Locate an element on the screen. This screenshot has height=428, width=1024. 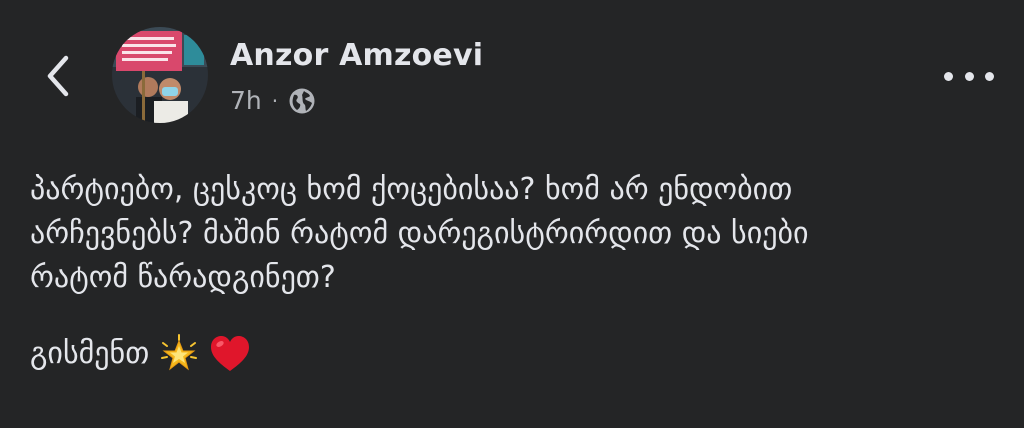
post-signoff: გისმენთ is located at coordinates (140, 354).